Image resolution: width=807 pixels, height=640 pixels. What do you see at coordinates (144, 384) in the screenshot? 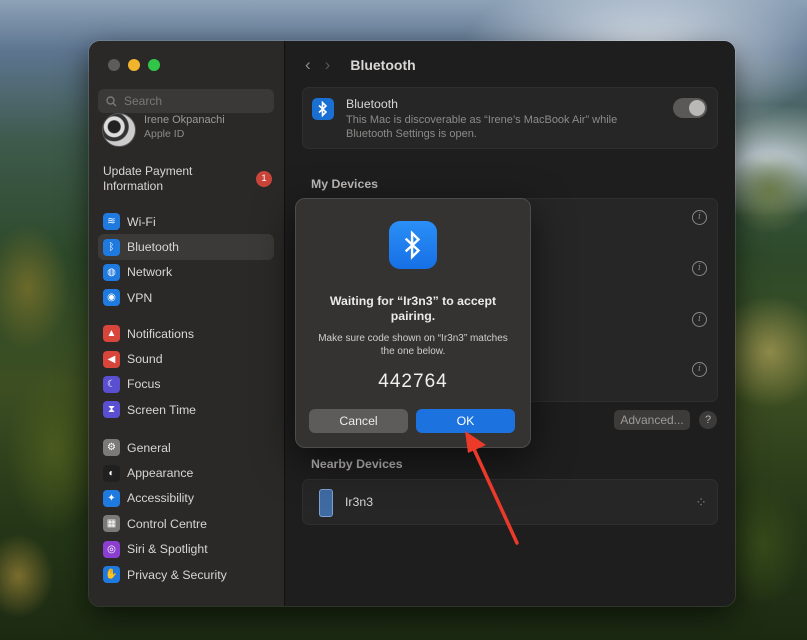
I see `sidebar-item-label: Focus` at bounding box center [144, 384].